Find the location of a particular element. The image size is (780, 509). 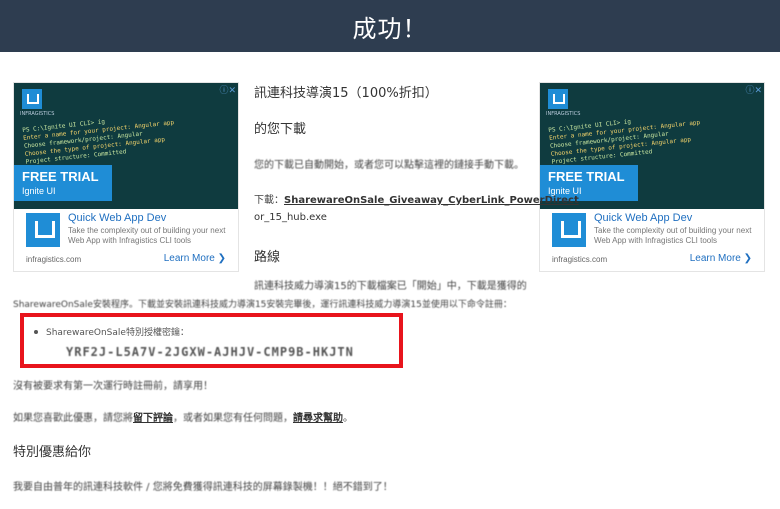

route-text-1: 訊連科技威力導演15的下載檔案已「開始」中，下載是獲得的 is located at coordinates (390, 286).